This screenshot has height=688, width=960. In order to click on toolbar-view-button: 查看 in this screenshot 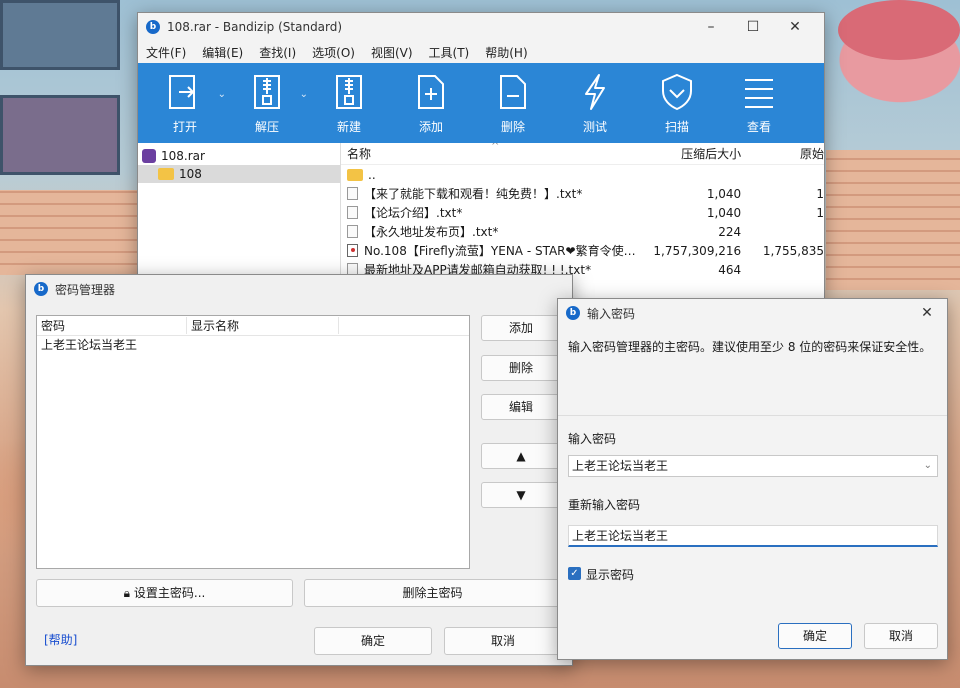, I will do `click(759, 103)`.